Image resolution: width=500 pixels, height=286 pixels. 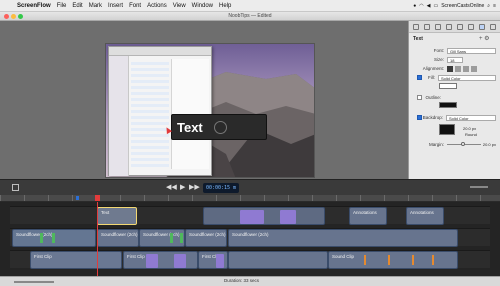 I want to click on record-icon: ●, so click(x=414, y=6).